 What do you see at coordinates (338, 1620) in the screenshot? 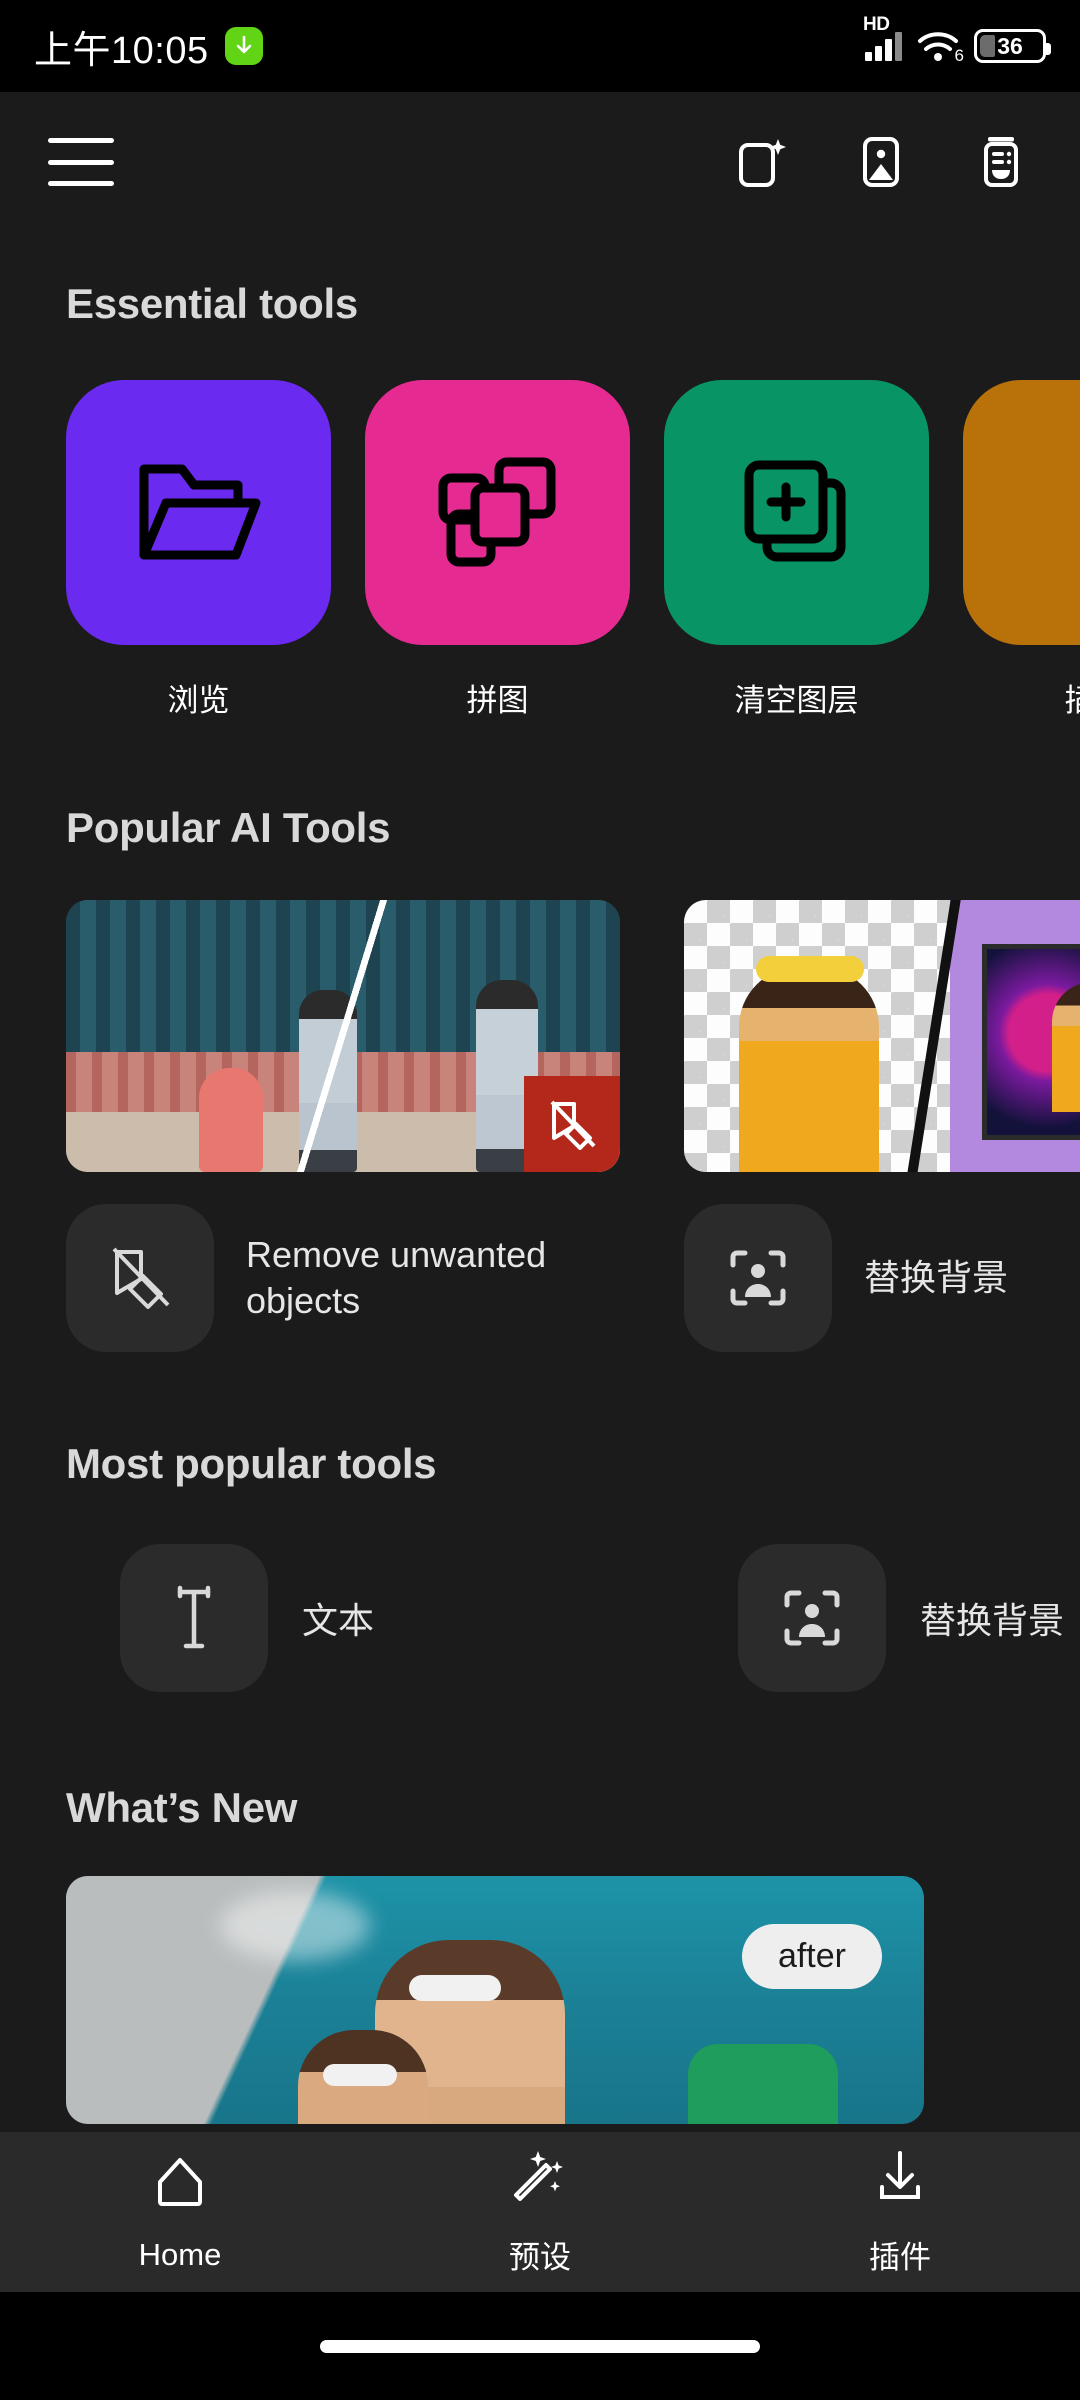
I see `most-popular-label-text: 文本` at bounding box center [338, 1620].